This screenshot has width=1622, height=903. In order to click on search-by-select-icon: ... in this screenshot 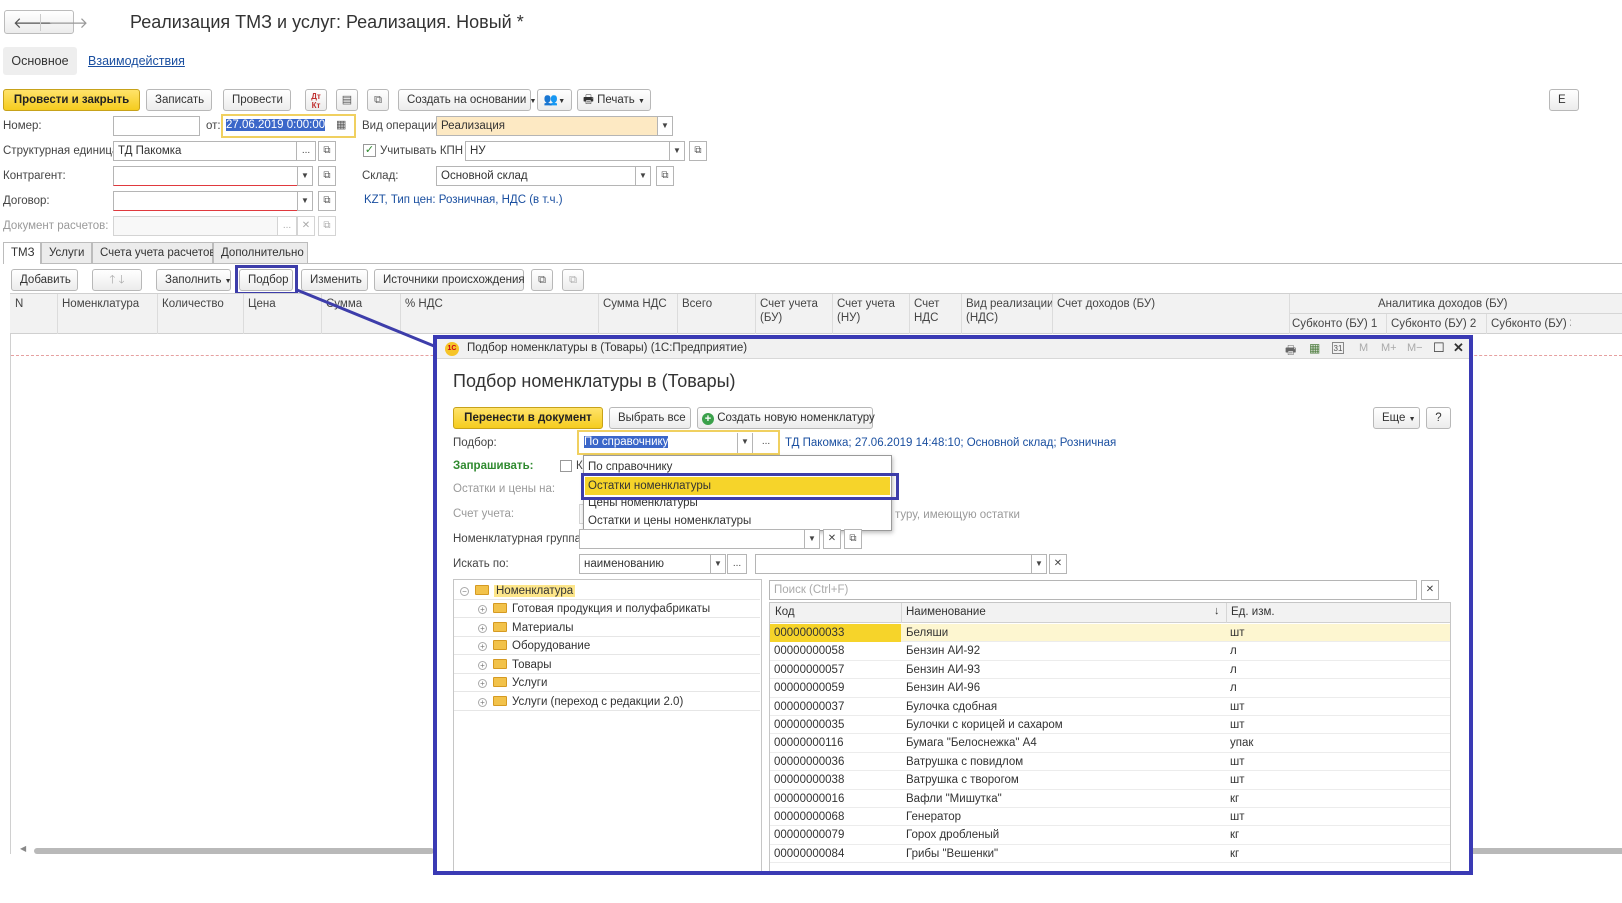, I will do `click(737, 564)`.